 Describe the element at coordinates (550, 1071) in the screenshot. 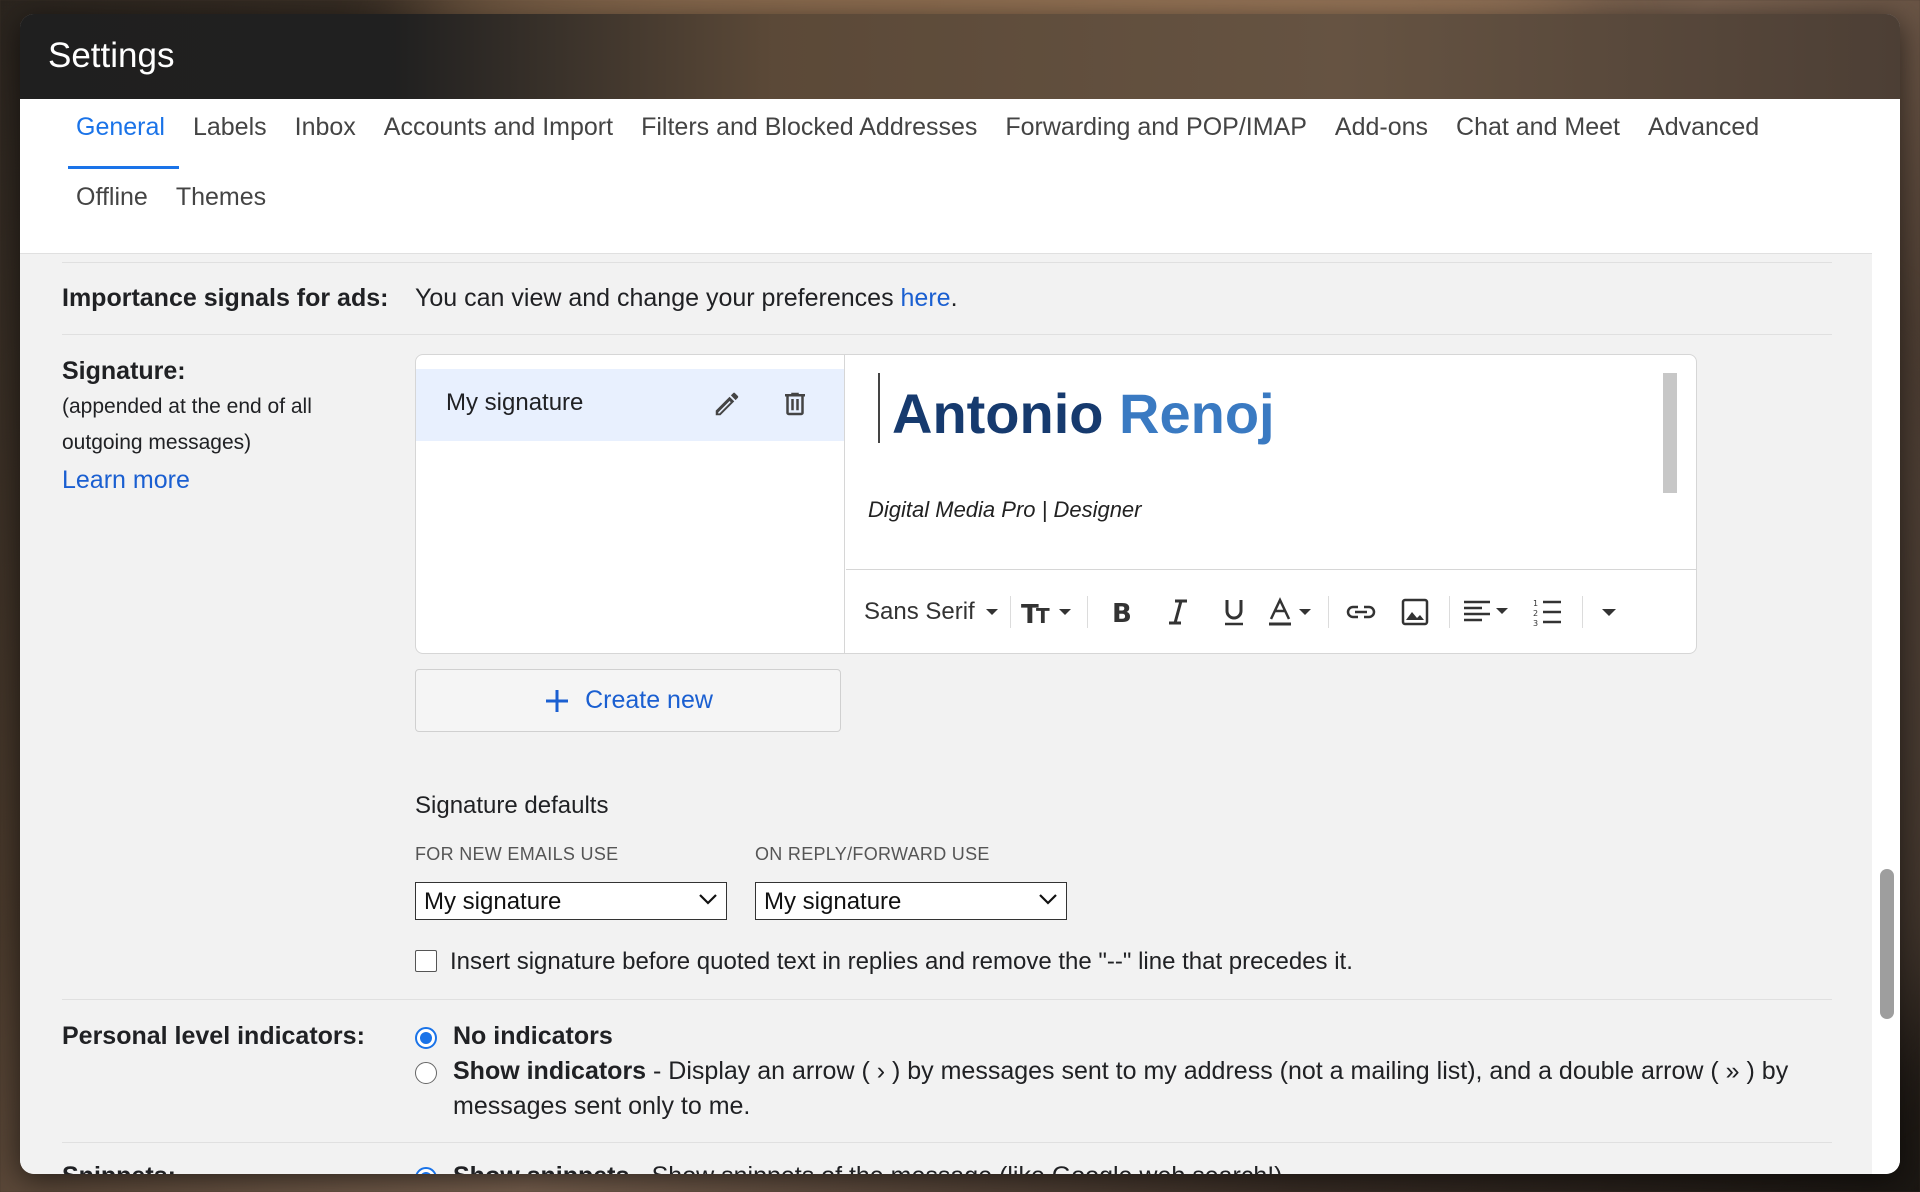

I see `show-indicators-title: Show indicators` at that location.